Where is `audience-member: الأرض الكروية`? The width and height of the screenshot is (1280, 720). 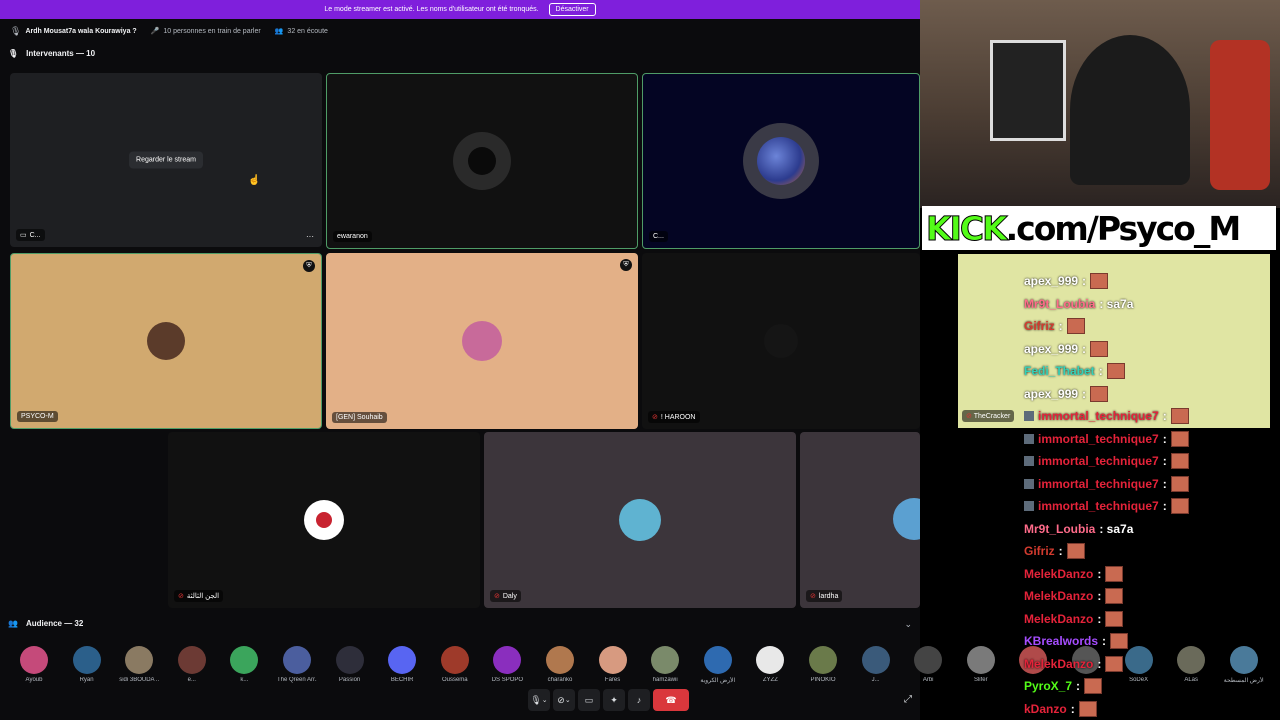 audience-member: الأرض الكروية is located at coordinates (718, 665).